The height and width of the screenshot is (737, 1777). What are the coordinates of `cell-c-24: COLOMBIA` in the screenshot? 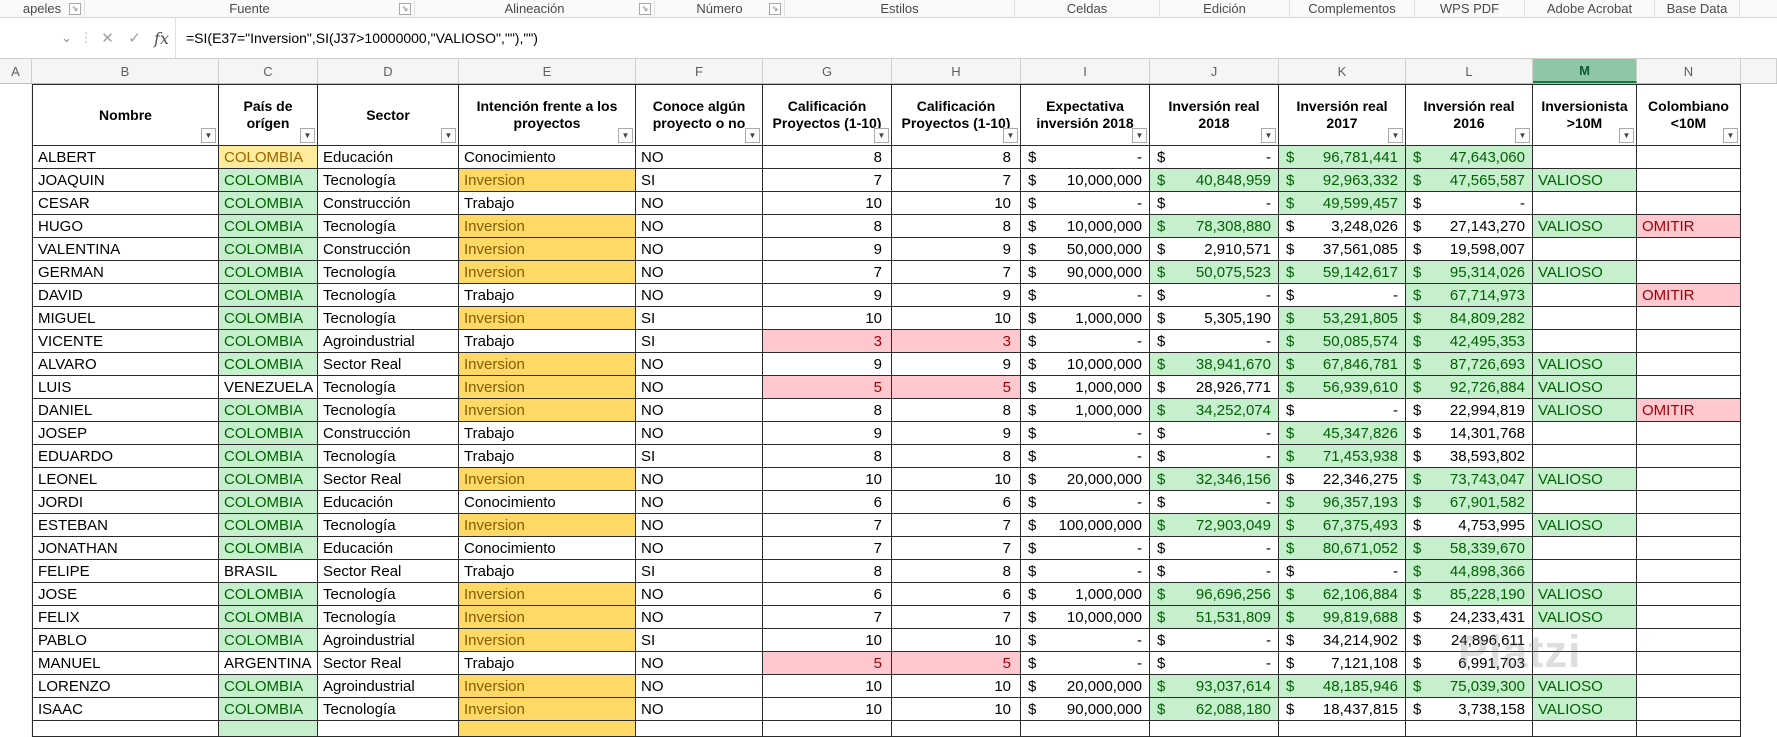 It's located at (268, 709).